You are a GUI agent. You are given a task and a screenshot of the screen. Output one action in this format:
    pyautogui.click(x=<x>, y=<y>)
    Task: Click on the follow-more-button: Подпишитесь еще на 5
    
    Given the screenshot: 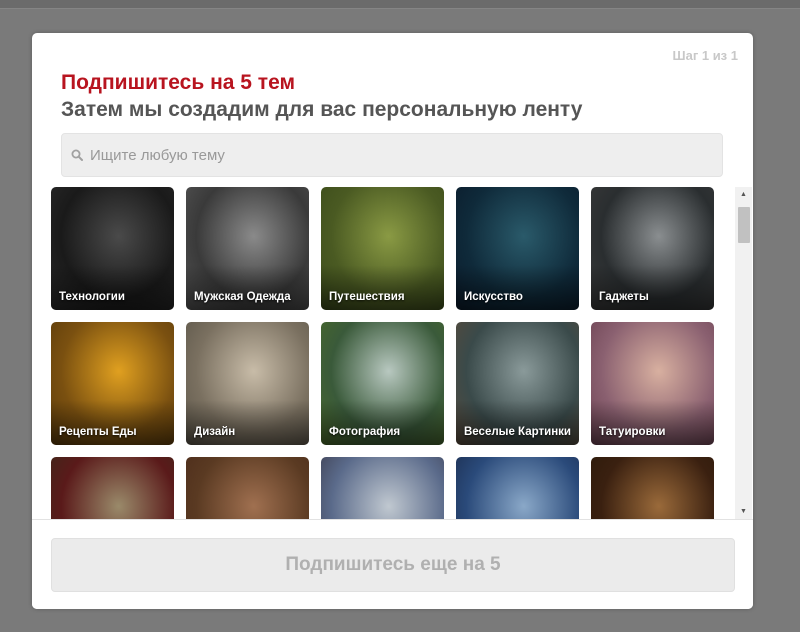 What is the action you would take?
    pyautogui.click(x=393, y=565)
    